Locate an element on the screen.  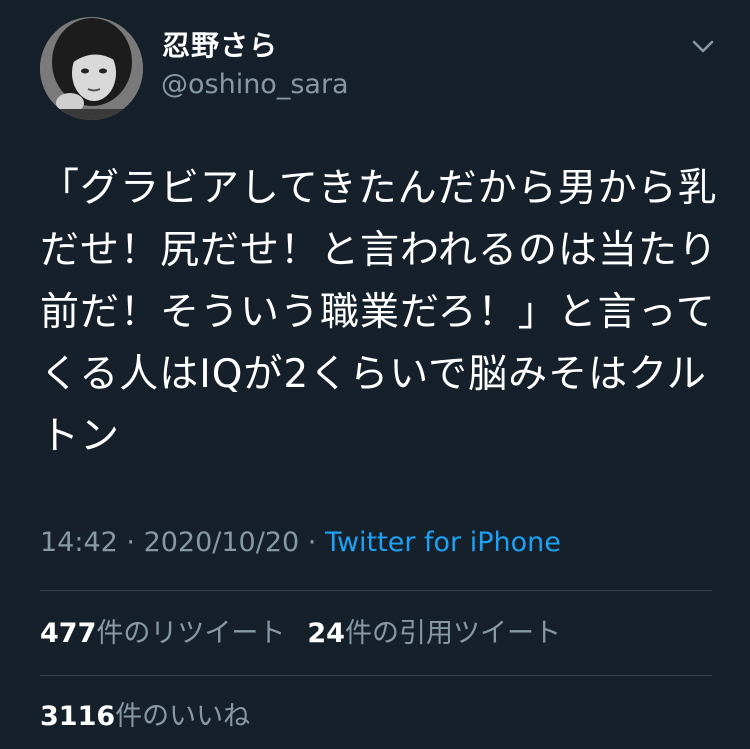
quotes-label: 件の引用ツイート is located at coordinates (452, 633).